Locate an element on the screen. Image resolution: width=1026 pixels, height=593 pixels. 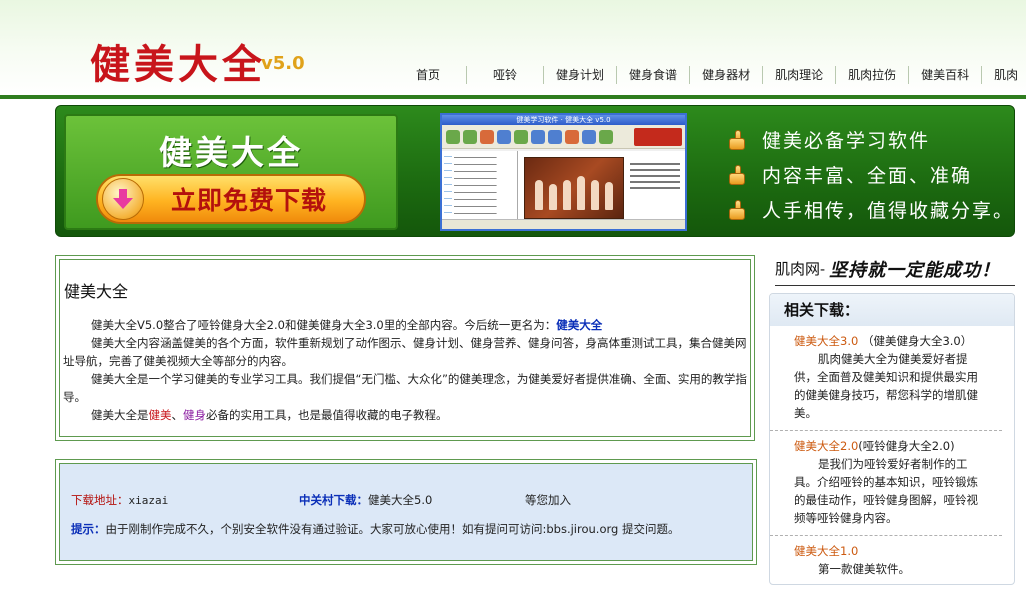
bodybuilders-image is located at coordinates (574, 188).